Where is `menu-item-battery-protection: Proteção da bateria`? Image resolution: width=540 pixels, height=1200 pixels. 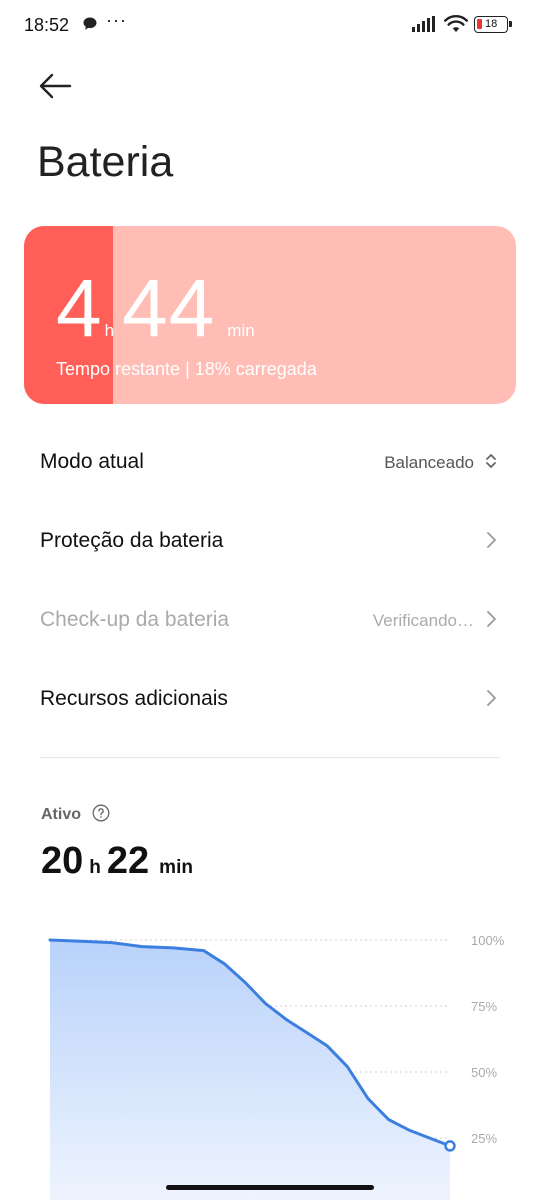 menu-item-battery-protection: Proteção da bateria is located at coordinates (270, 540).